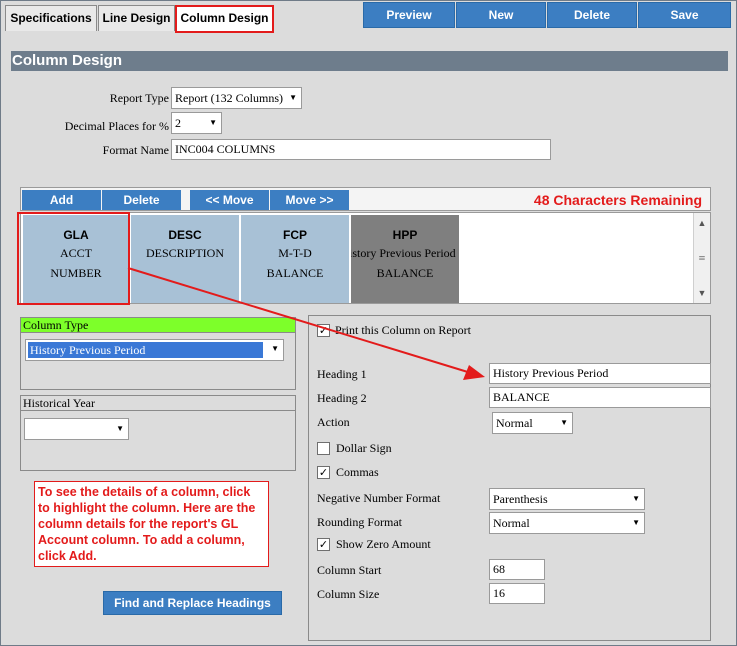 The height and width of the screenshot is (646, 737). What do you see at coordinates (511, 523) in the screenshot?
I see `rounding-format-value: Normal` at bounding box center [511, 523].